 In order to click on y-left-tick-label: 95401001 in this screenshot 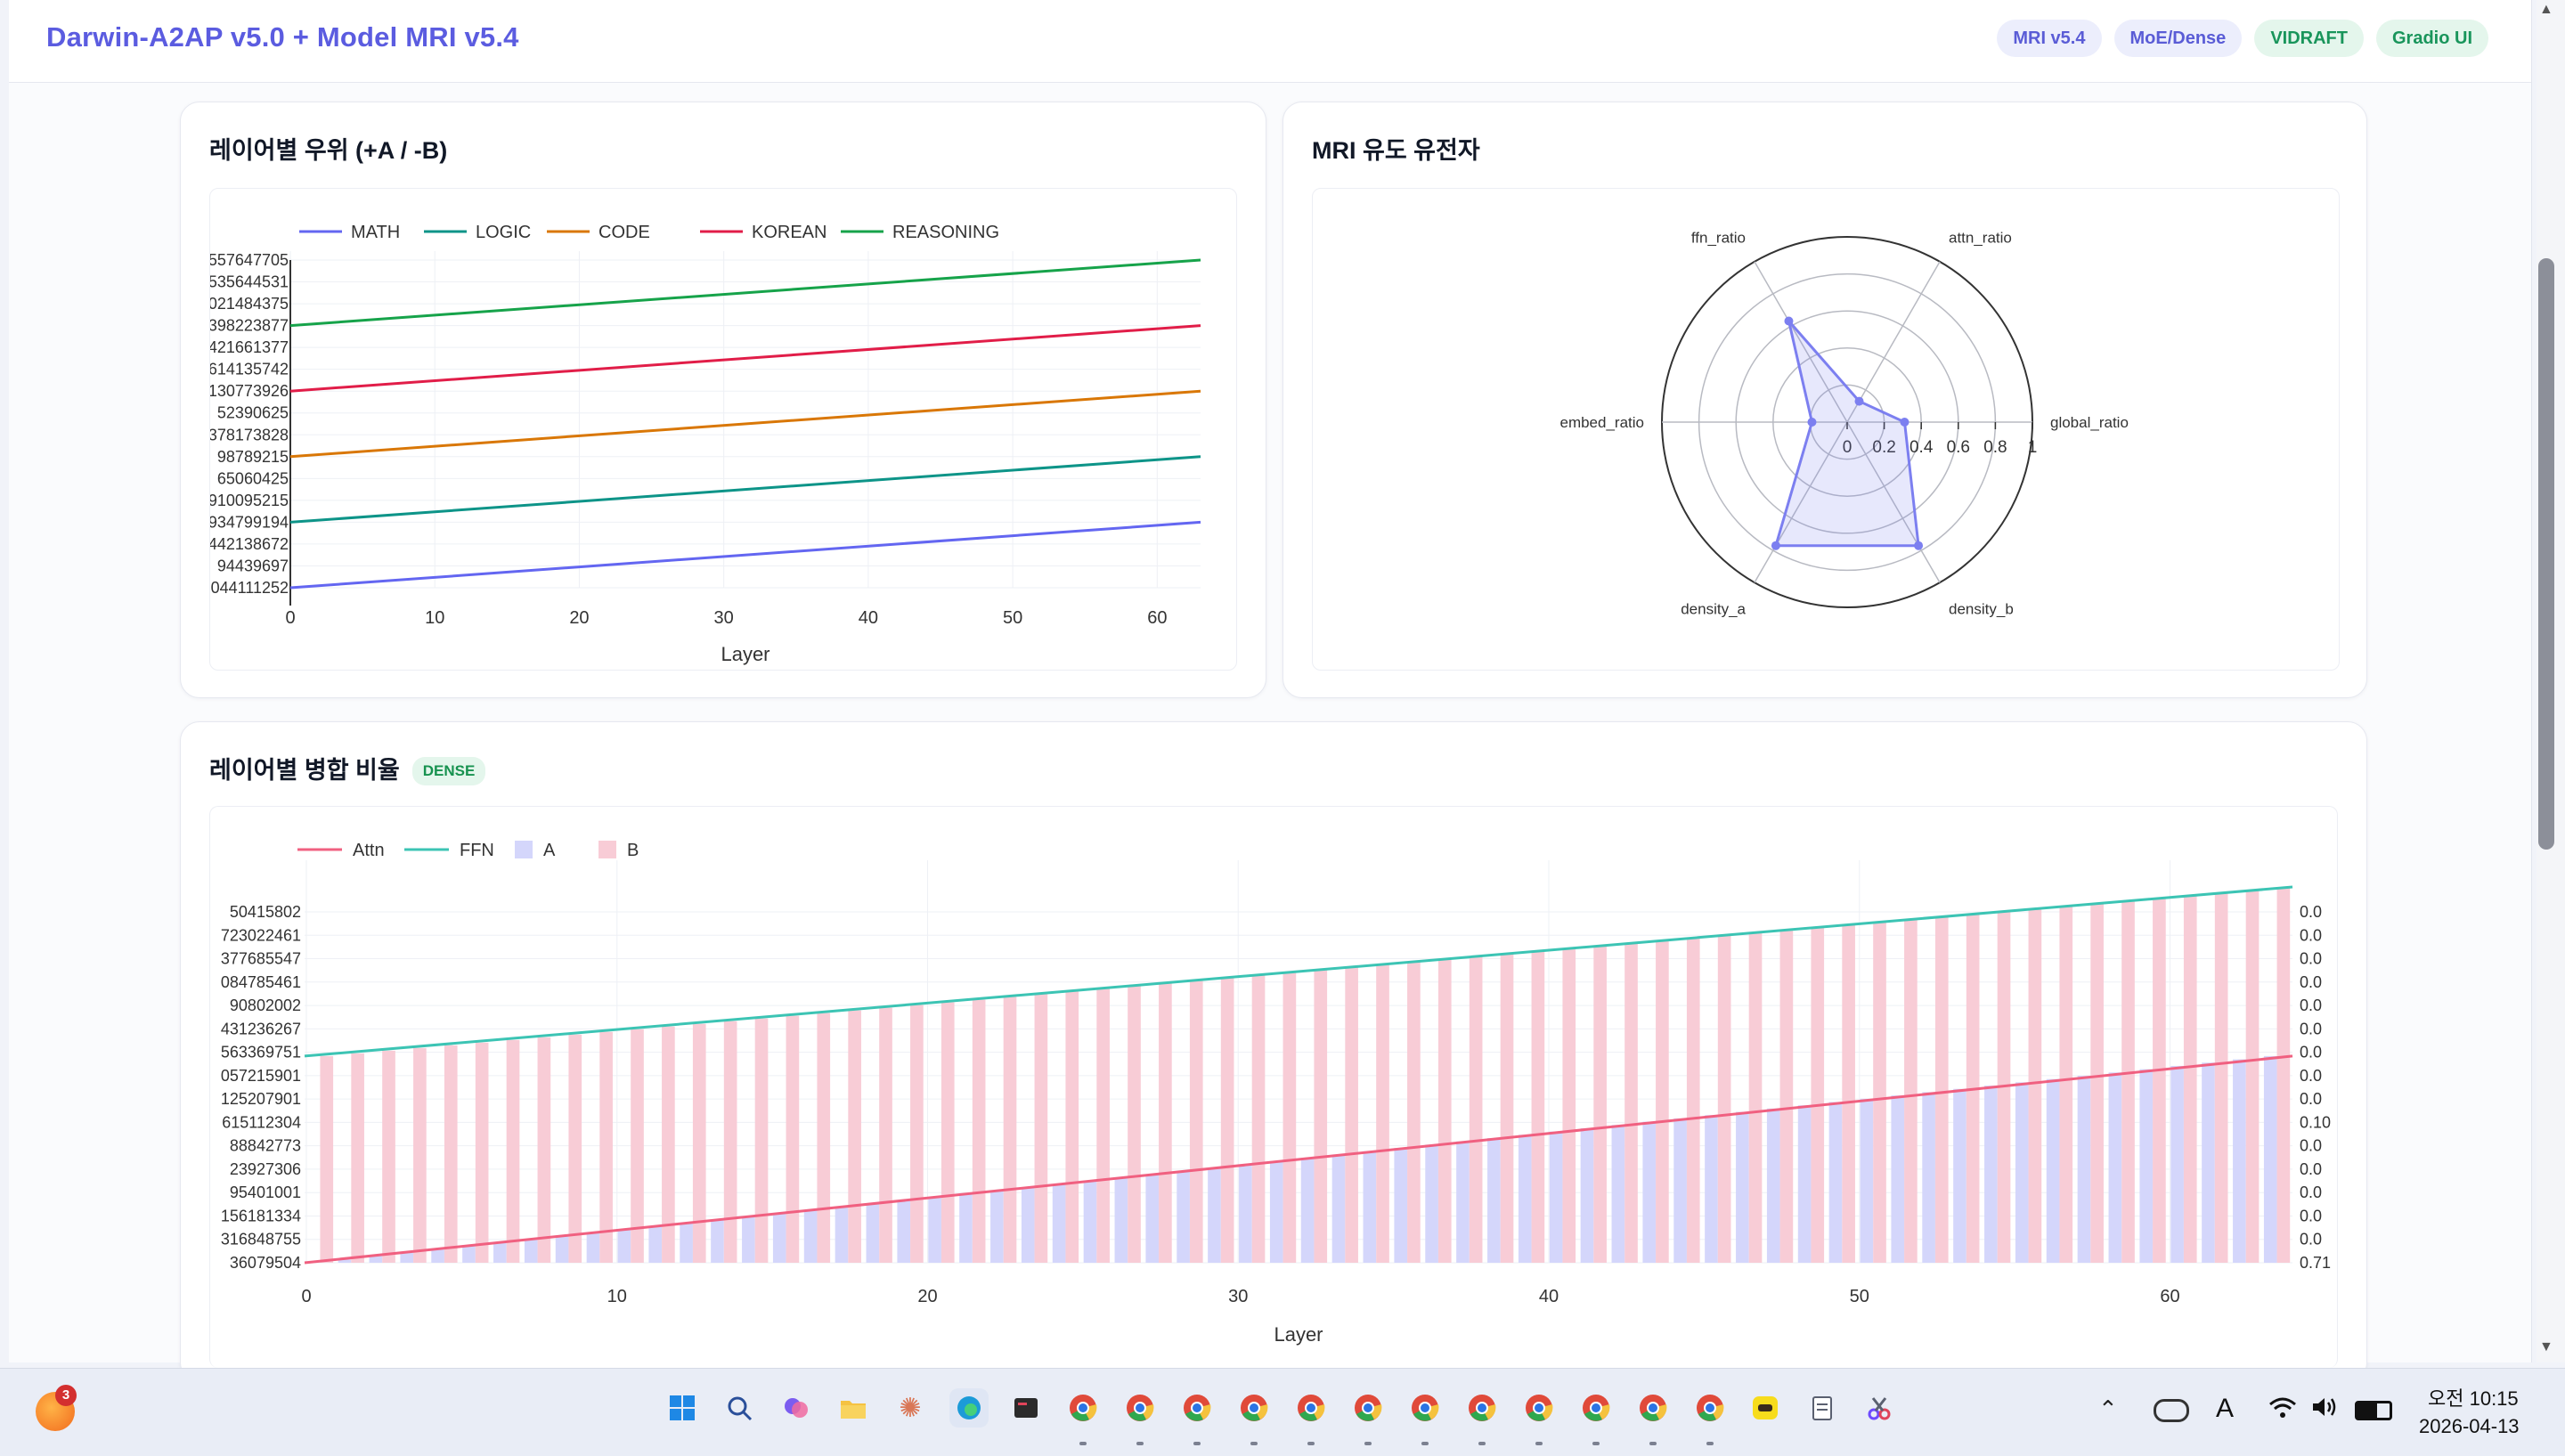, I will do `click(265, 1192)`.